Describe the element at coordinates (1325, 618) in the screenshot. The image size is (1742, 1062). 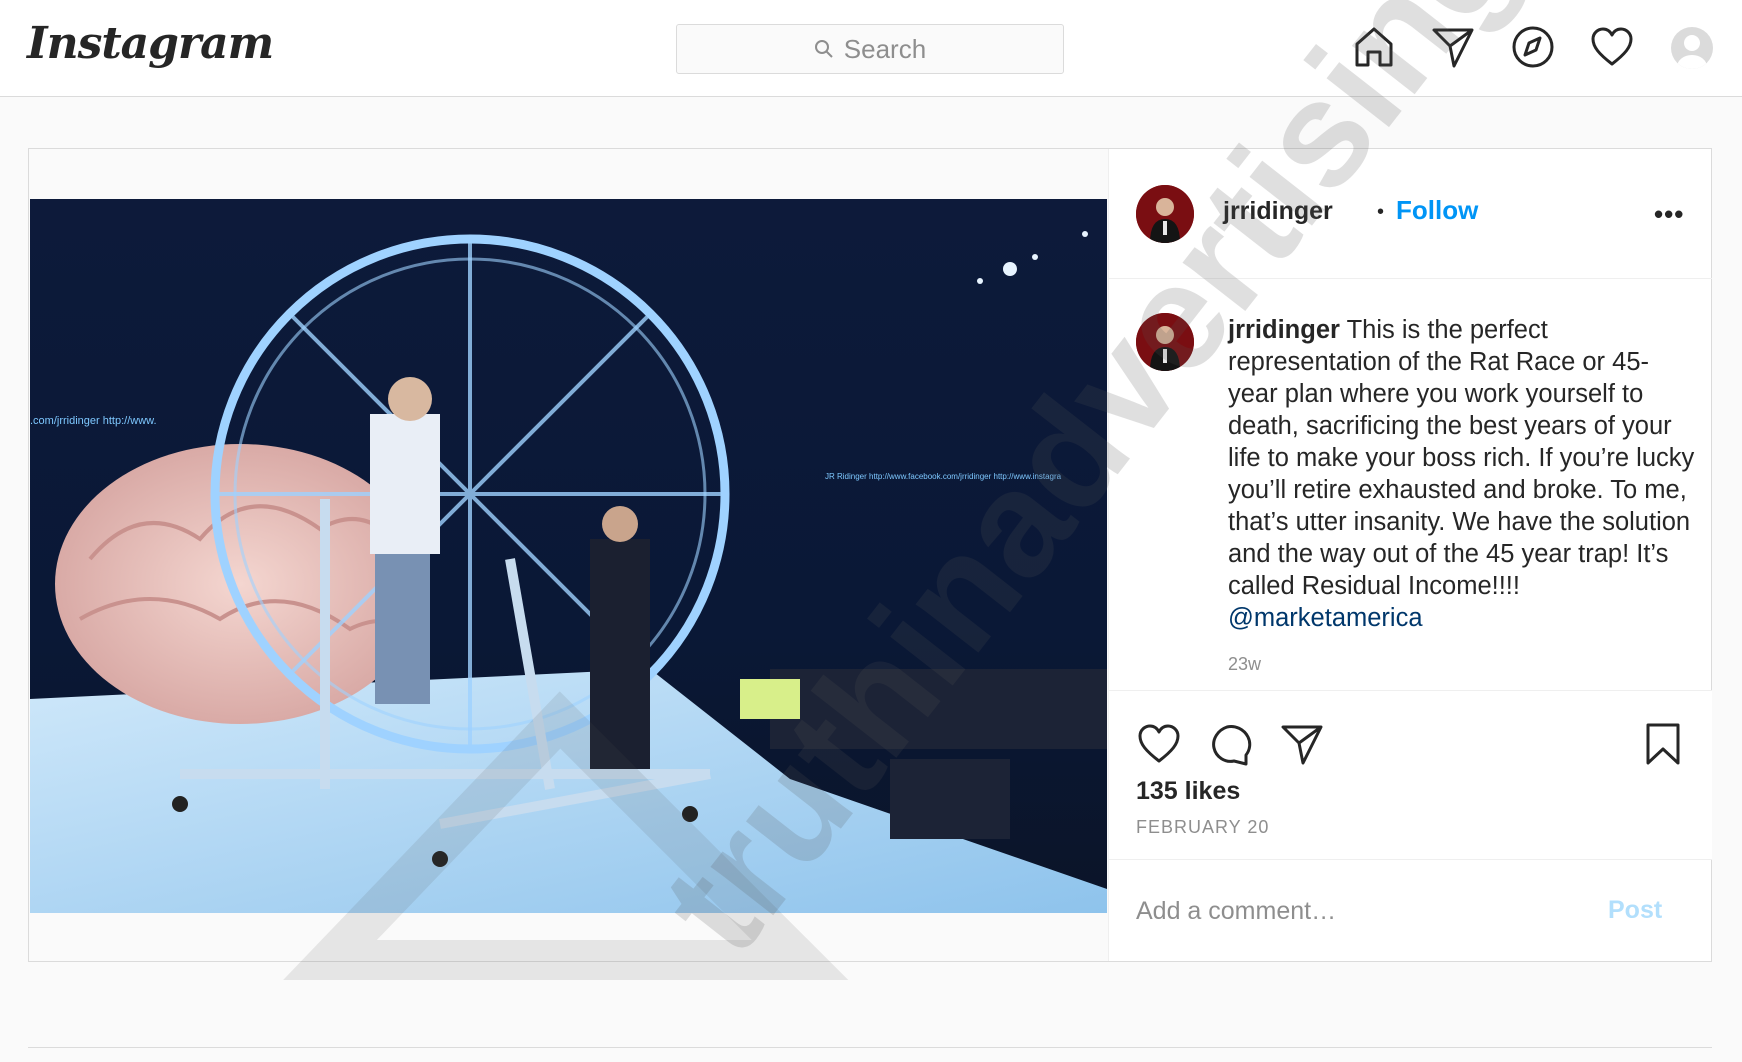
I see `caption-mention-link: @marketamerica` at that location.